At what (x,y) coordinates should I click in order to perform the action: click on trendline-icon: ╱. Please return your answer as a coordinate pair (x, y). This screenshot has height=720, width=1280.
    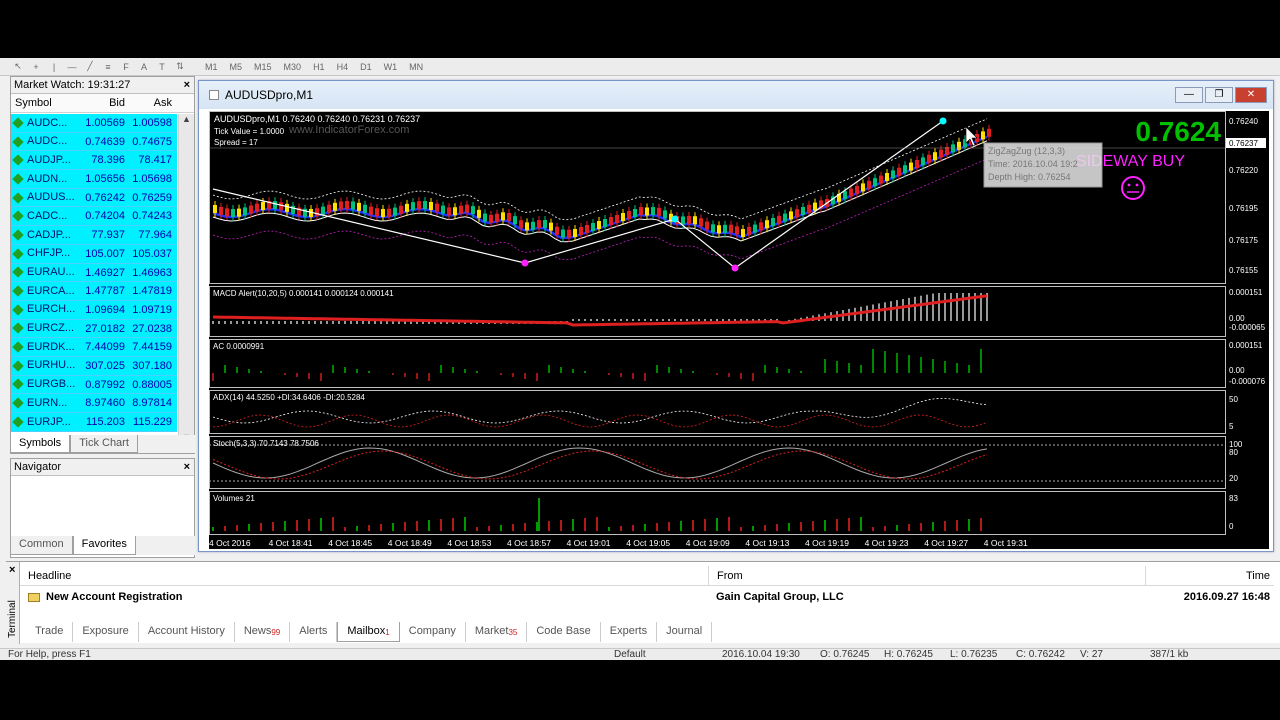
    Looking at the image, I should click on (90, 66).